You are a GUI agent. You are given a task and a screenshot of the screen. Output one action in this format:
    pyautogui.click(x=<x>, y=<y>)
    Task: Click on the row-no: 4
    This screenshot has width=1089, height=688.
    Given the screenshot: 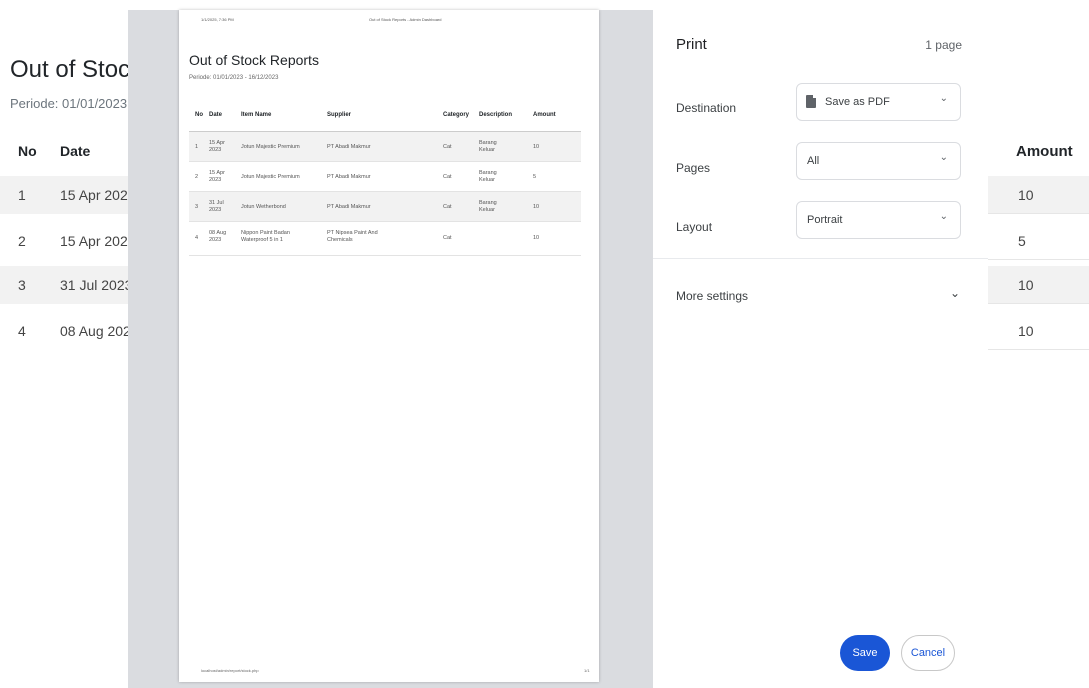 What is the action you would take?
    pyautogui.click(x=22, y=331)
    